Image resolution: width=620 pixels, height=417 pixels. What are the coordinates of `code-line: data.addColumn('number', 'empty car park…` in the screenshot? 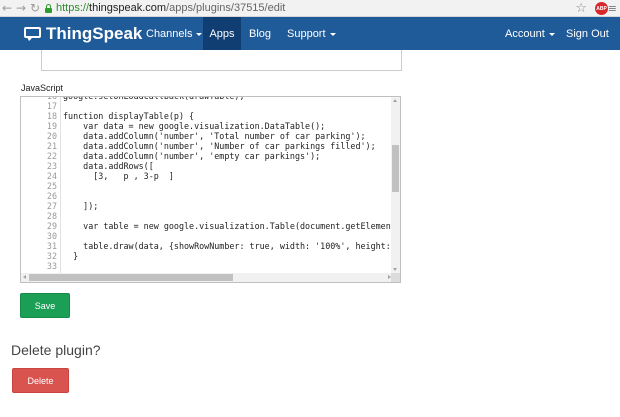 It's located at (191, 156).